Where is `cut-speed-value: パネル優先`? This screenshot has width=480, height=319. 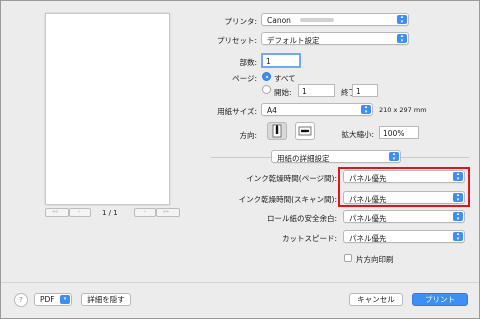
cut-speed-value: パネル優先 is located at coordinates (368, 238).